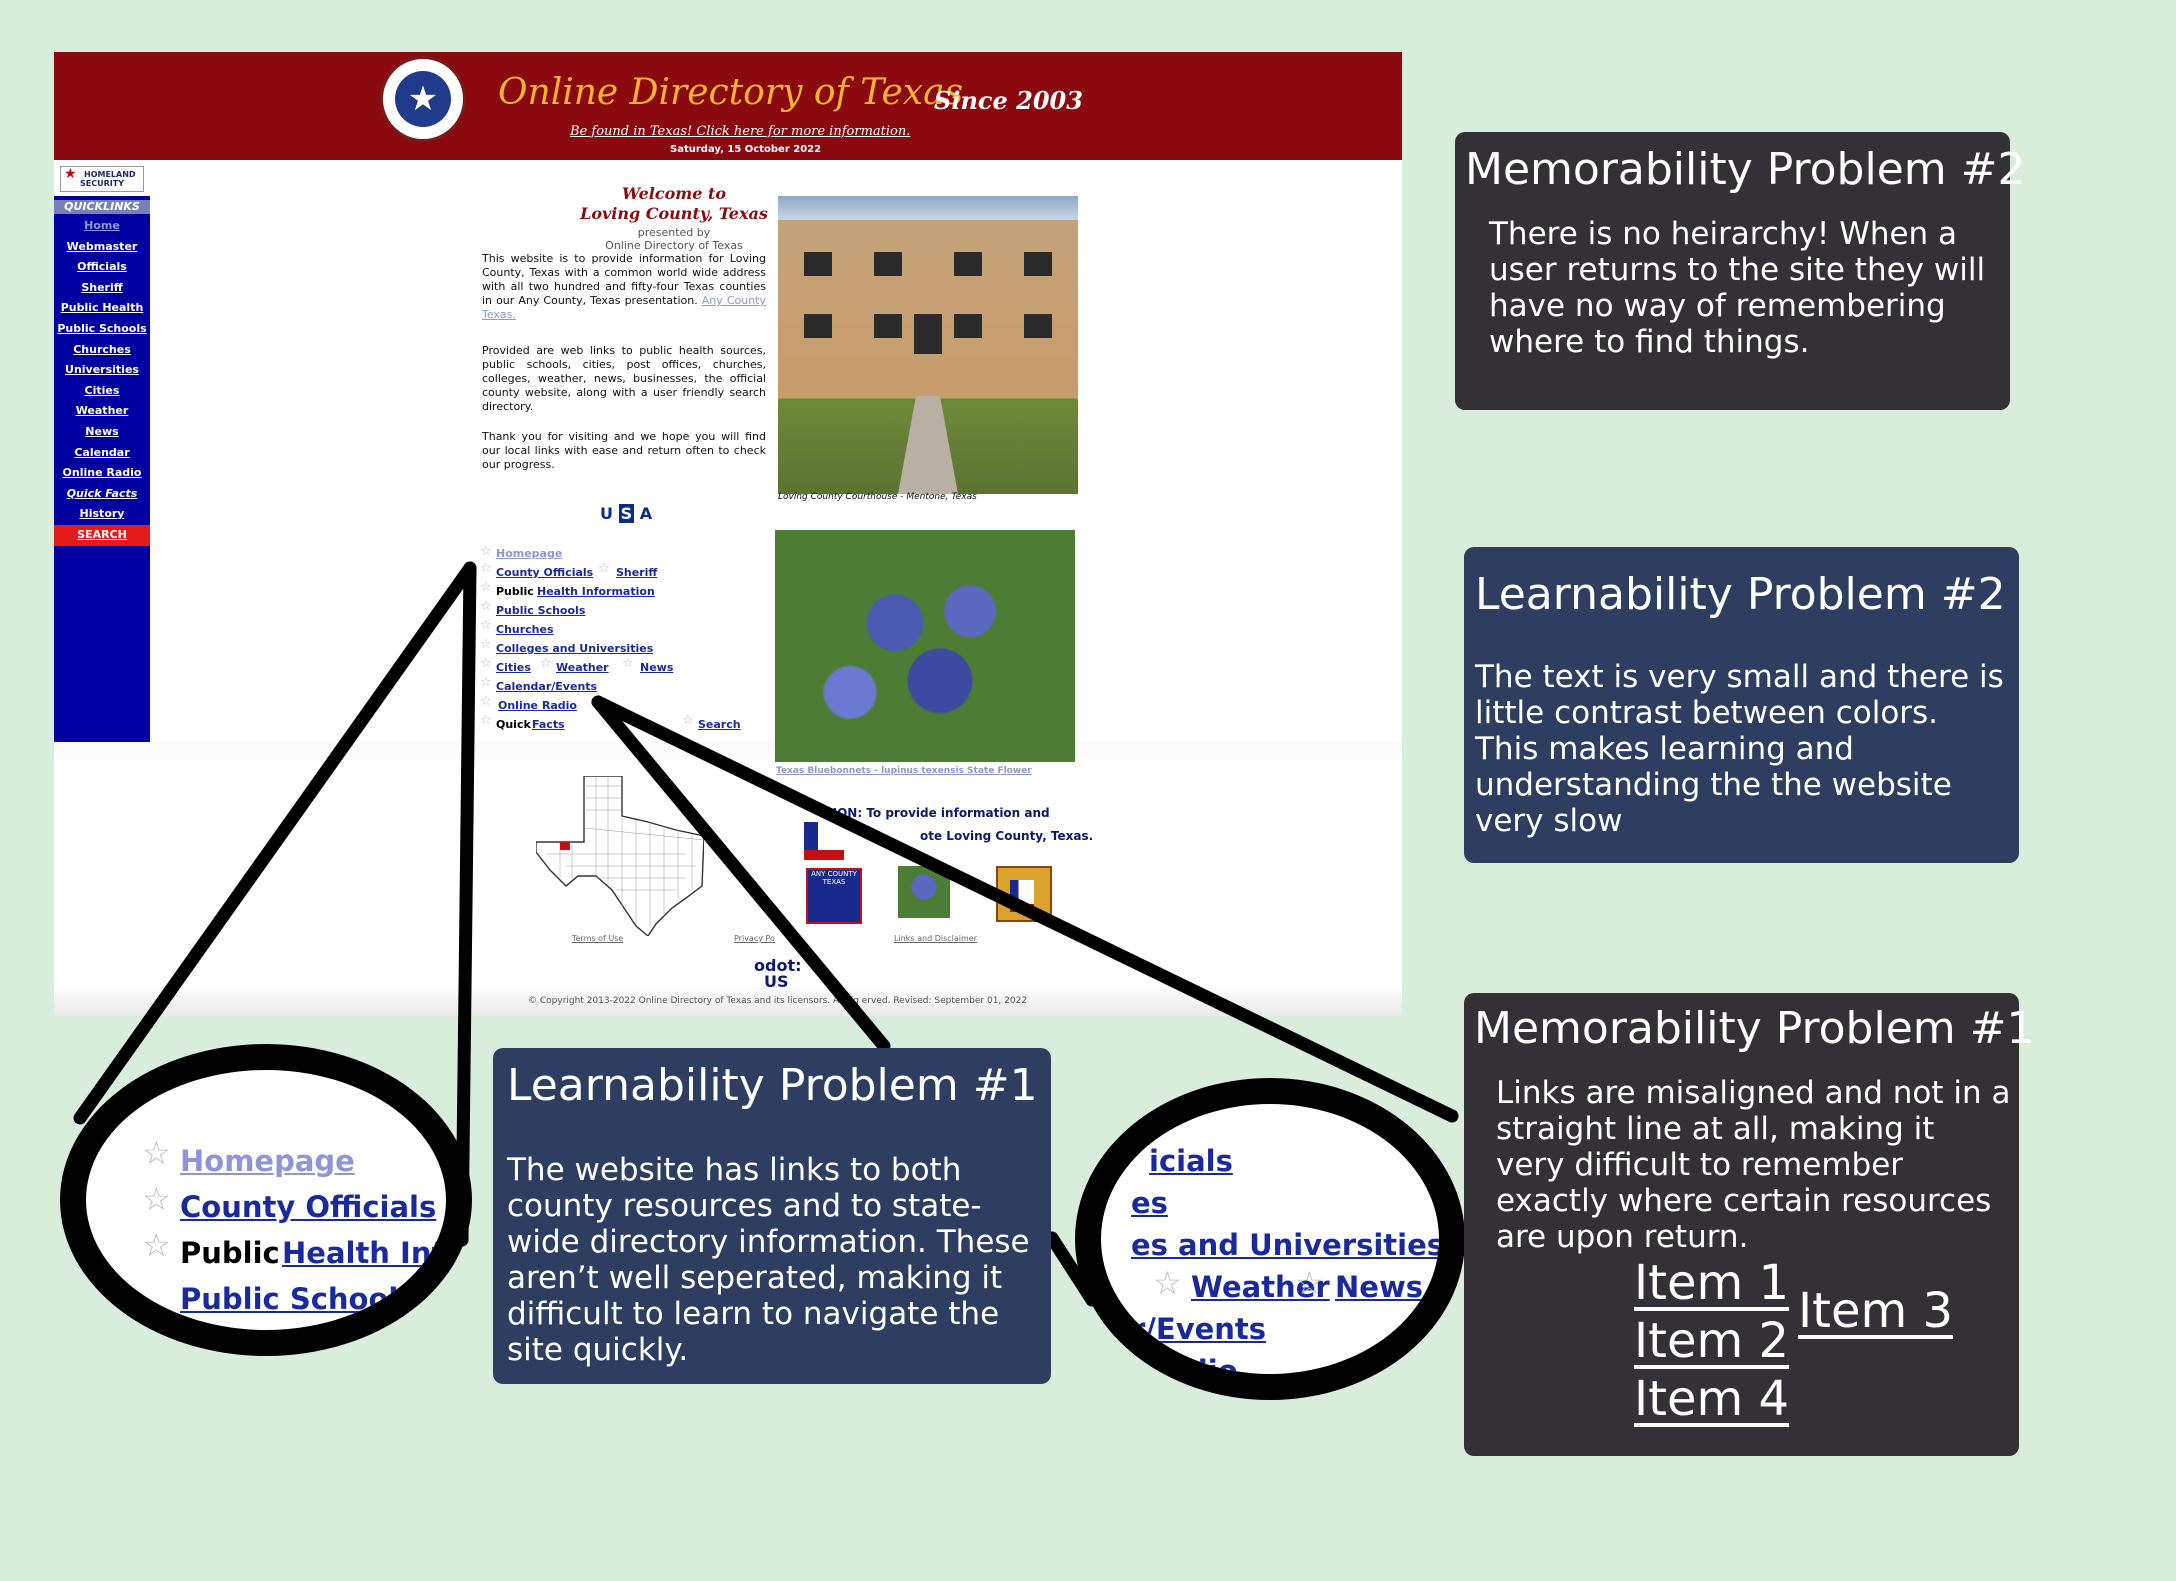 This screenshot has width=2176, height=1581. What do you see at coordinates (834, 878) in the screenshot?
I see `any-county-logo-label: ANY COUNTY TEXAS` at bounding box center [834, 878].